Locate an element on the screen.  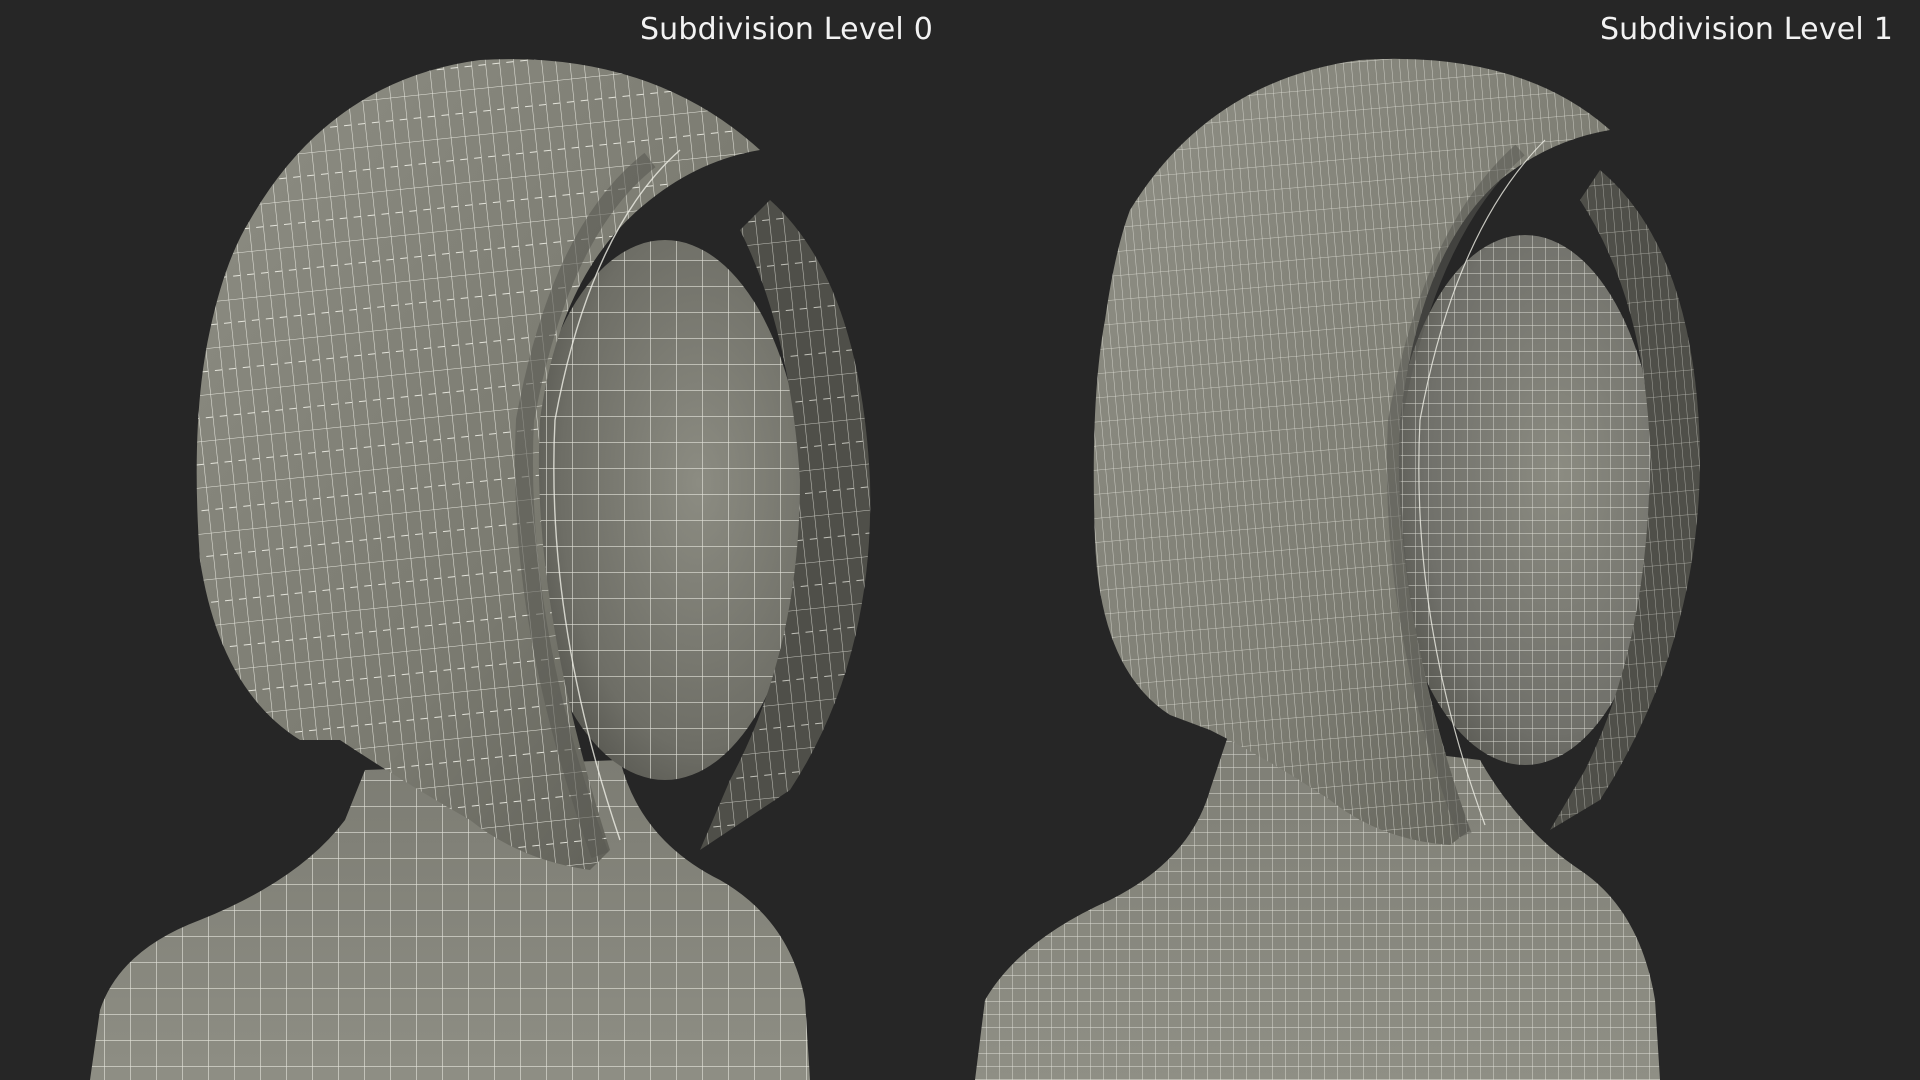
level-0-label: Subdivision Level 0 is located at coordinates (786, 29).